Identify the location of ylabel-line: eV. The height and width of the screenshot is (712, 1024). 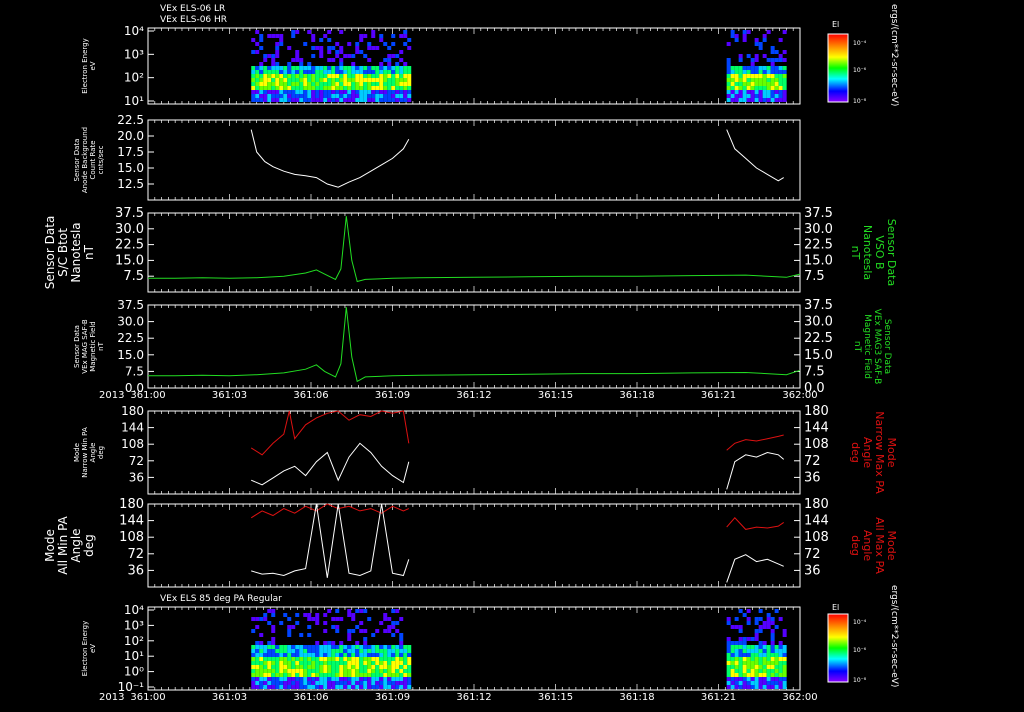
(93, 648).